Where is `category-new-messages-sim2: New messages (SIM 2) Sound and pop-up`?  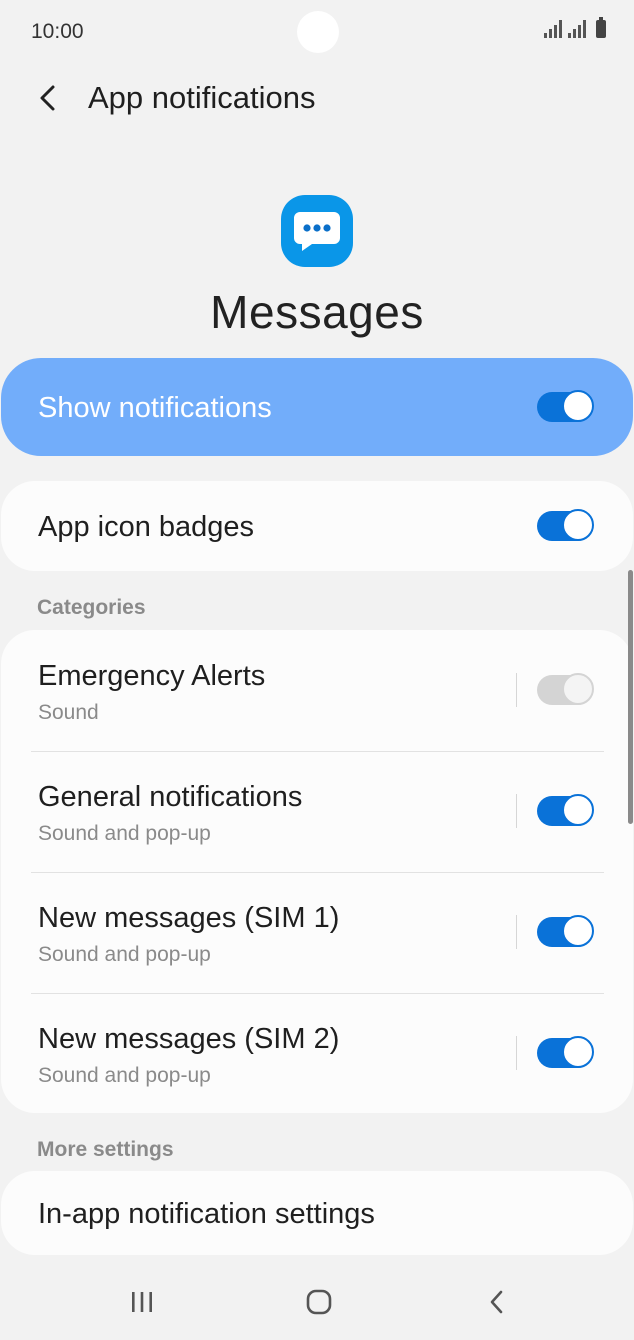 category-new-messages-sim2: New messages (SIM 2) Sound and pop-up is located at coordinates (317, 1053).